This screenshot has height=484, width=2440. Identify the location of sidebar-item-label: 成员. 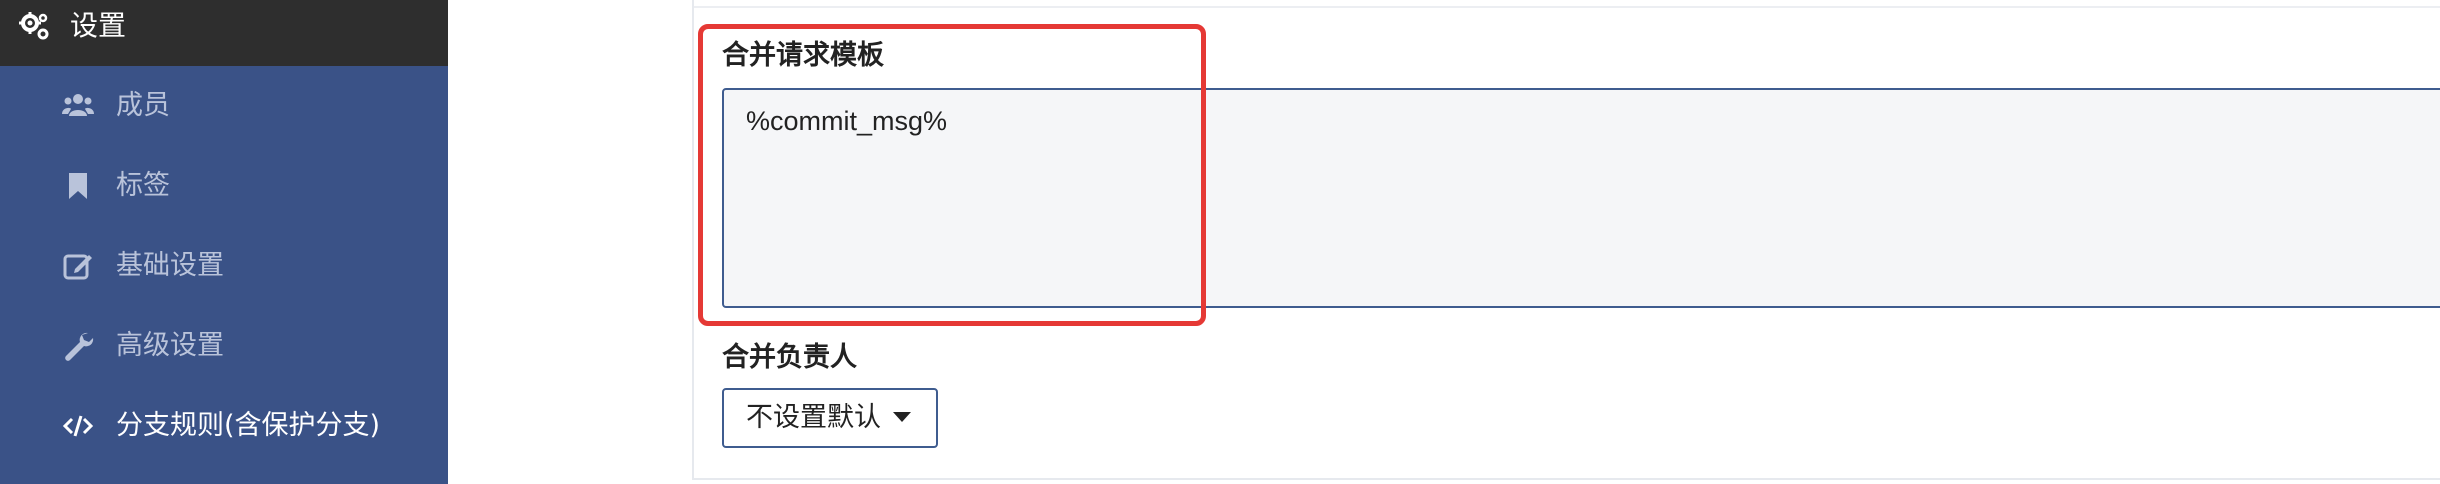
(143, 105).